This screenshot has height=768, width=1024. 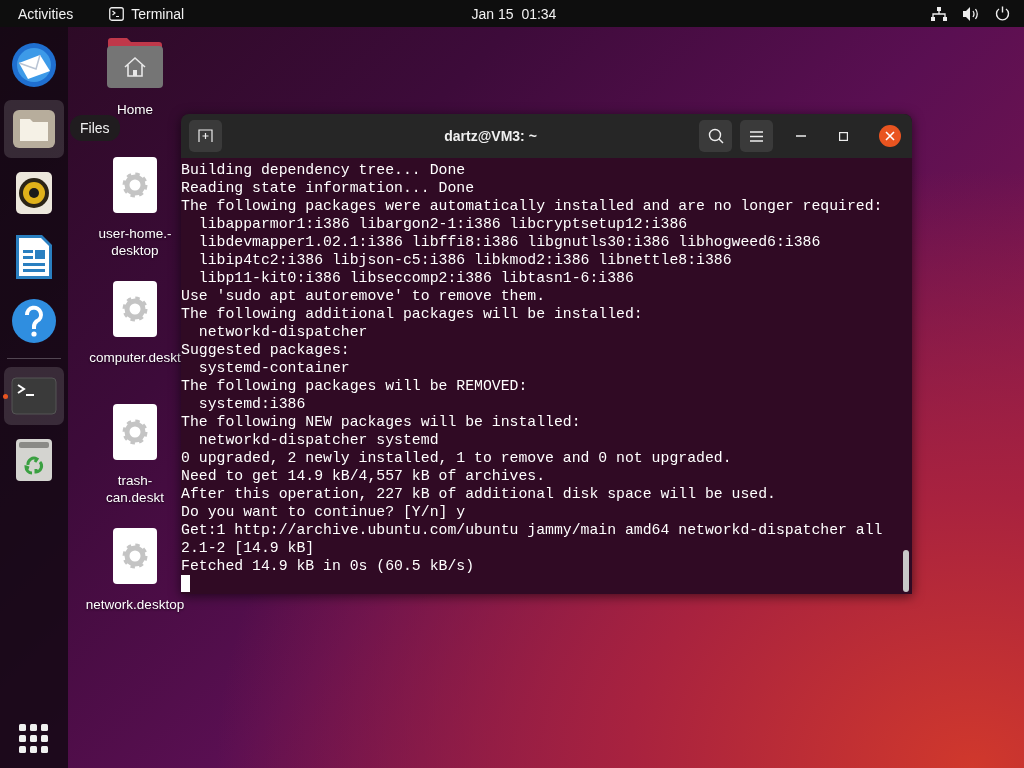 I want to click on terminal-line: networkd-dispatcher systemd, so click(x=318, y=440).